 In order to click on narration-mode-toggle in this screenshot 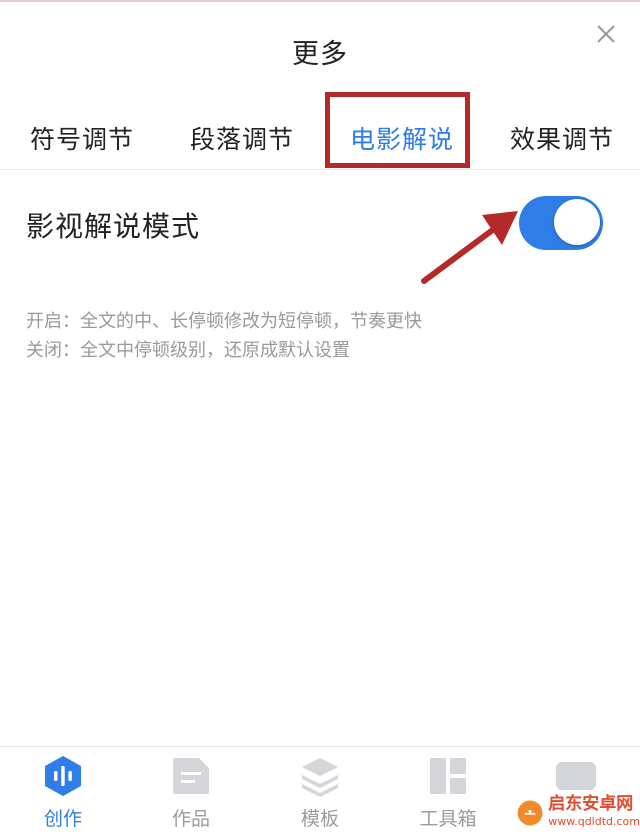, I will do `click(561, 223)`.